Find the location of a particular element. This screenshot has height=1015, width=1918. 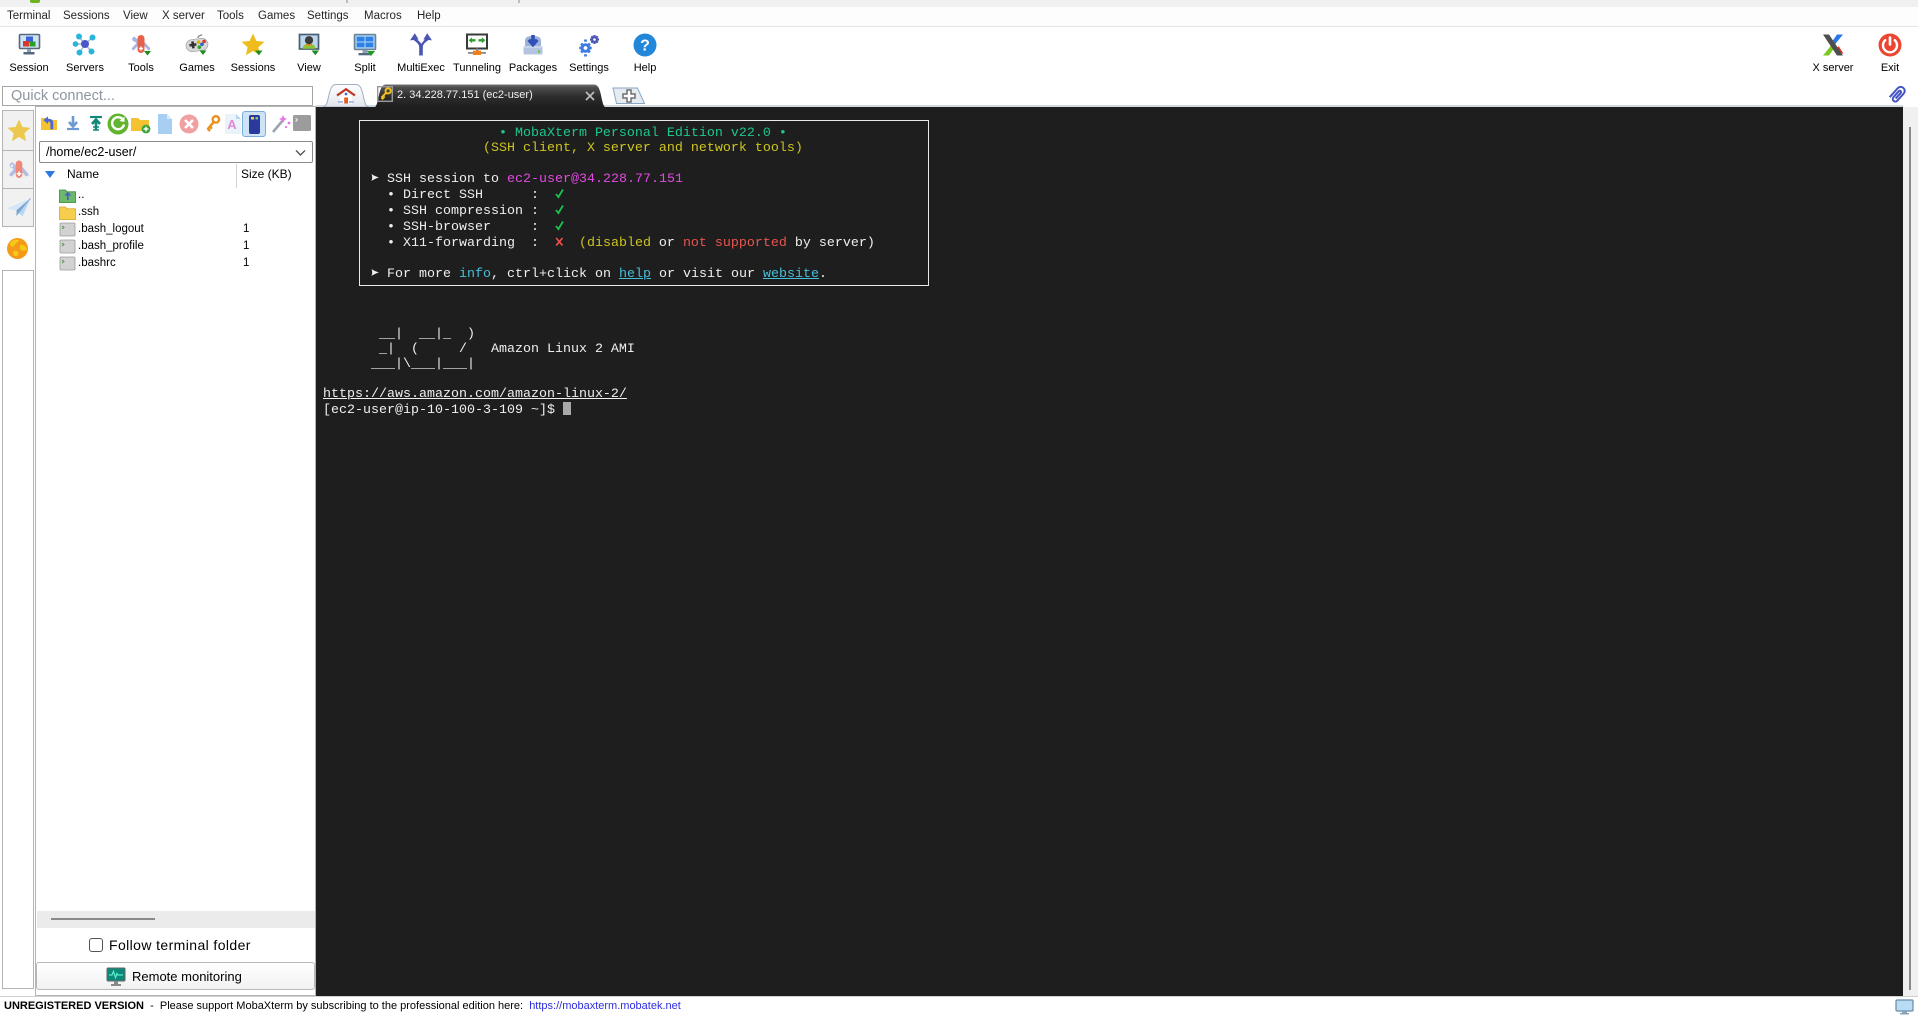

svg-text: A is located at coordinates (232, 124).